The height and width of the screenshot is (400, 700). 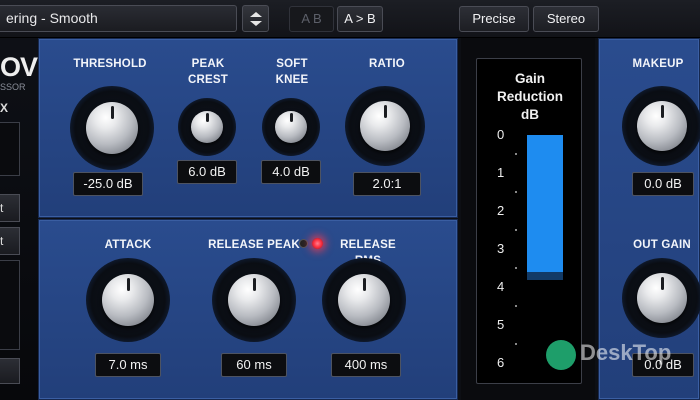 What do you see at coordinates (311, 19) in the screenshot?
I see `ab-toggle-button: A B` at bounding box center [311, 19].